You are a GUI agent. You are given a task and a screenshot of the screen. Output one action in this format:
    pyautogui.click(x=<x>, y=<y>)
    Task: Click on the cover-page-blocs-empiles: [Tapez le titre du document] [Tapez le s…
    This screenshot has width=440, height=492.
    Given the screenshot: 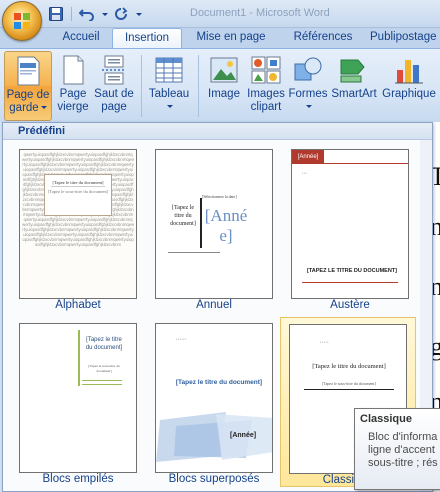 What is the action you would take?
    pyautogui.click(x=78, y=402)
    